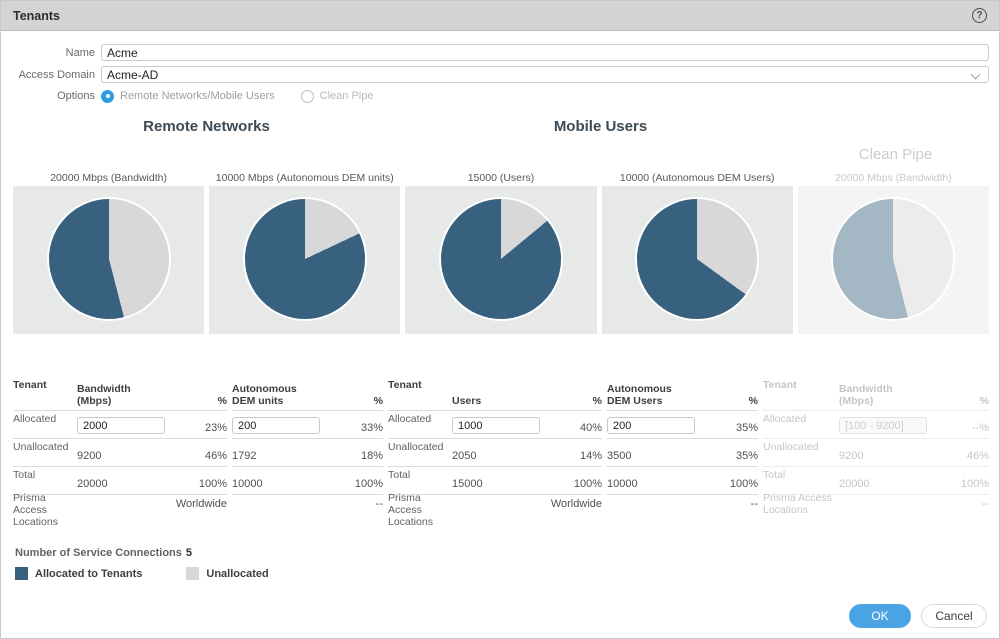 Image resolution: width=1000 pixels, height=639 pixels. What do you see at coordinates (880, 616) in the screenshot?
I see `ok-button: OK` at bounding box center [880, 616].